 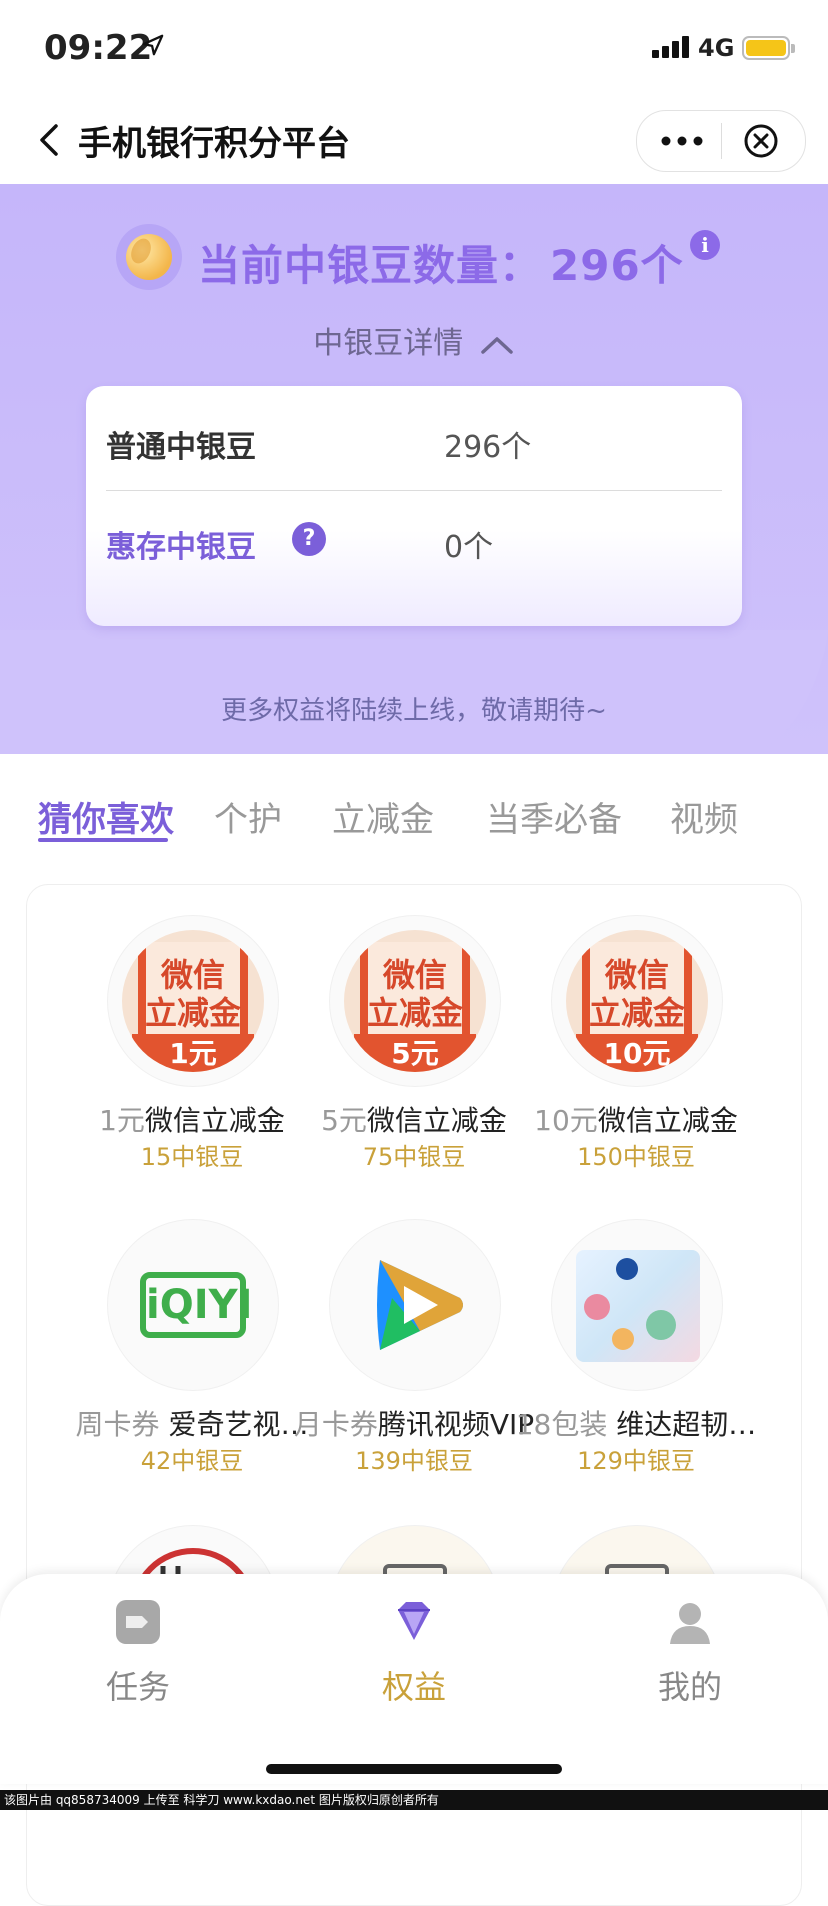 What do you see at coordinates (705, 245) in the screenshot?
I see `info-icon: i` at bounding box center [705, 245].